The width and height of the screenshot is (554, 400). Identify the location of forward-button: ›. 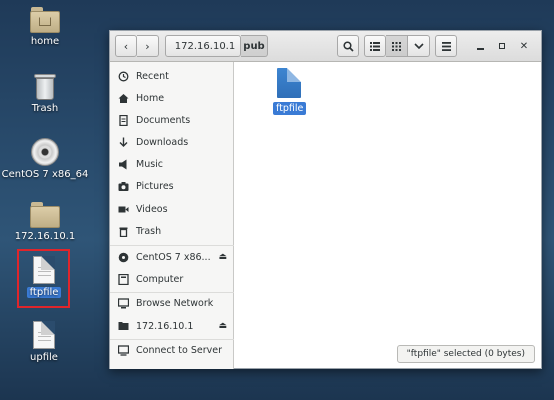
(148, 46).